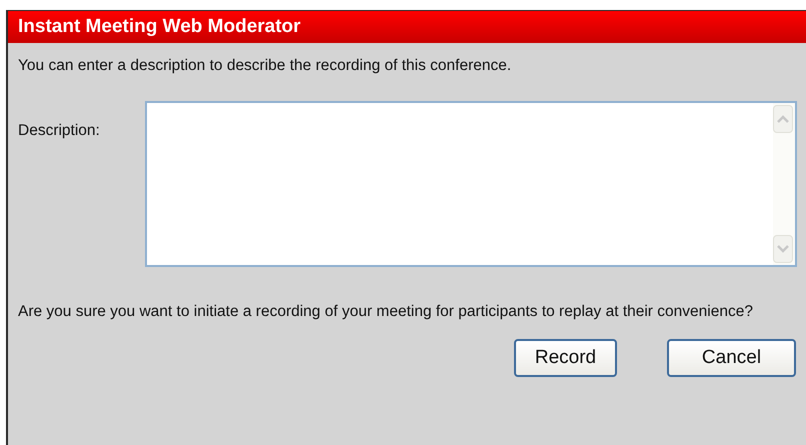  What do you see at coordinates (265, 66) in the screenshot?
I see `intro-text: You can enter a description to describe the recording of this conference.` at bounding box center [265, 66].